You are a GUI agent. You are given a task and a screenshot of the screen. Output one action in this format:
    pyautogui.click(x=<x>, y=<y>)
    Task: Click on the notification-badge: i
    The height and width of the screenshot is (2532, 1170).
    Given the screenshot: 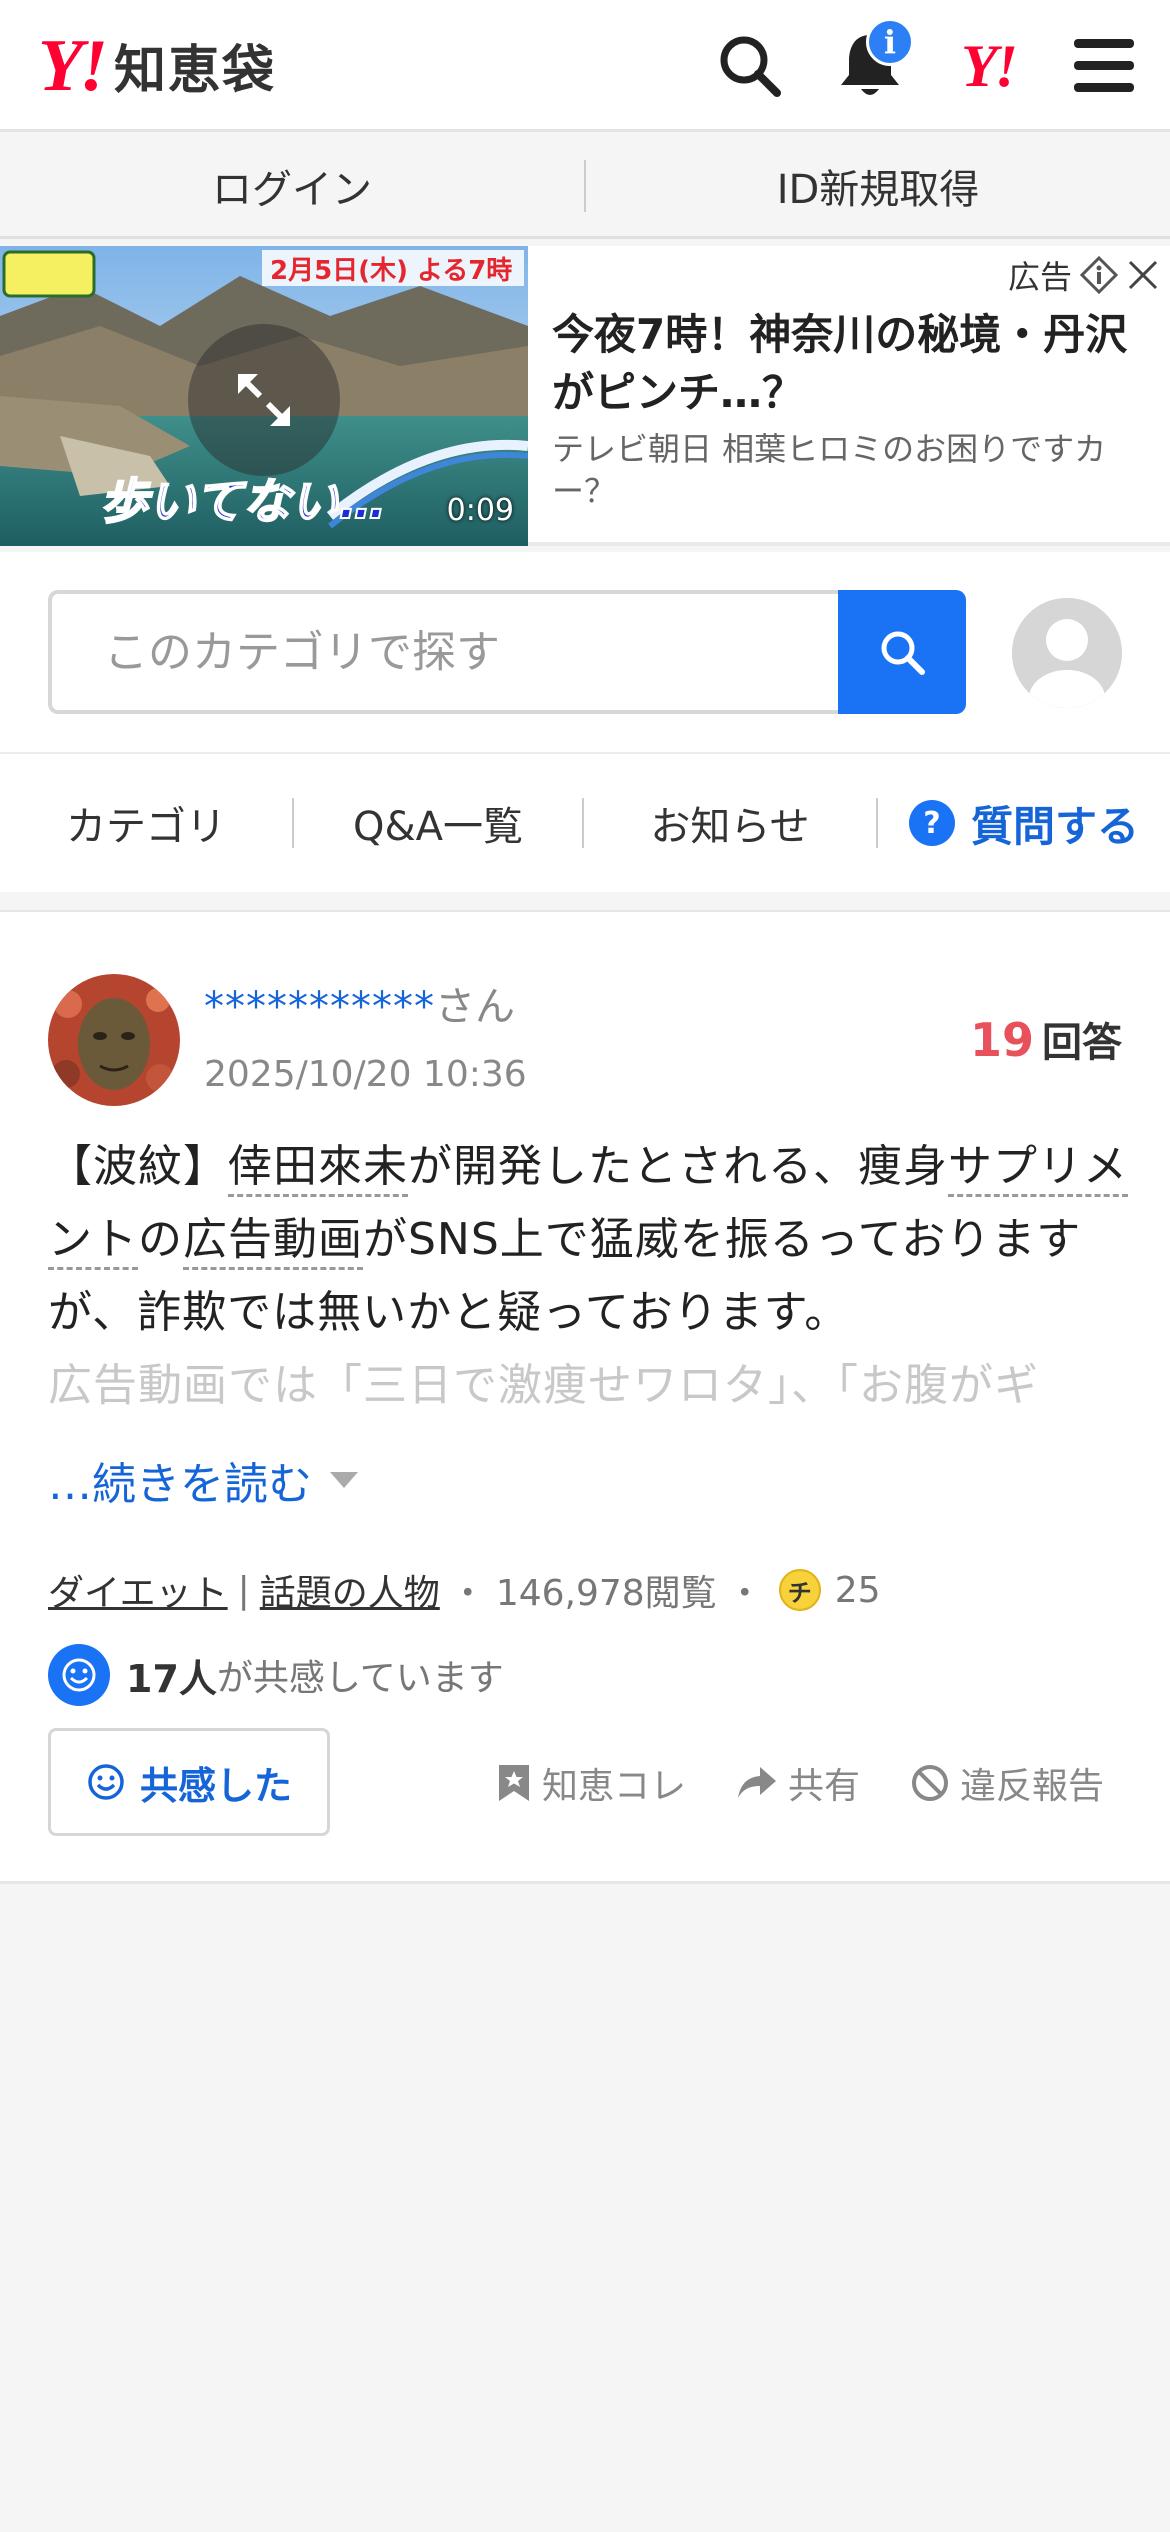 What is the action you would take?
    pyautogui.click(x=890, y=42)
    